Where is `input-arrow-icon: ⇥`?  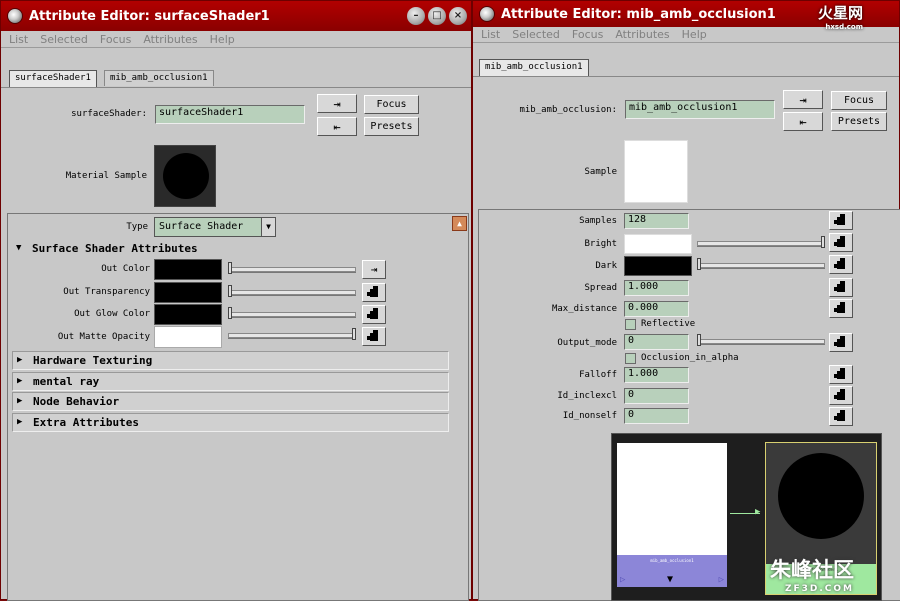 input-arrow-icon: ⇥ is located at coordinates (337, 103).